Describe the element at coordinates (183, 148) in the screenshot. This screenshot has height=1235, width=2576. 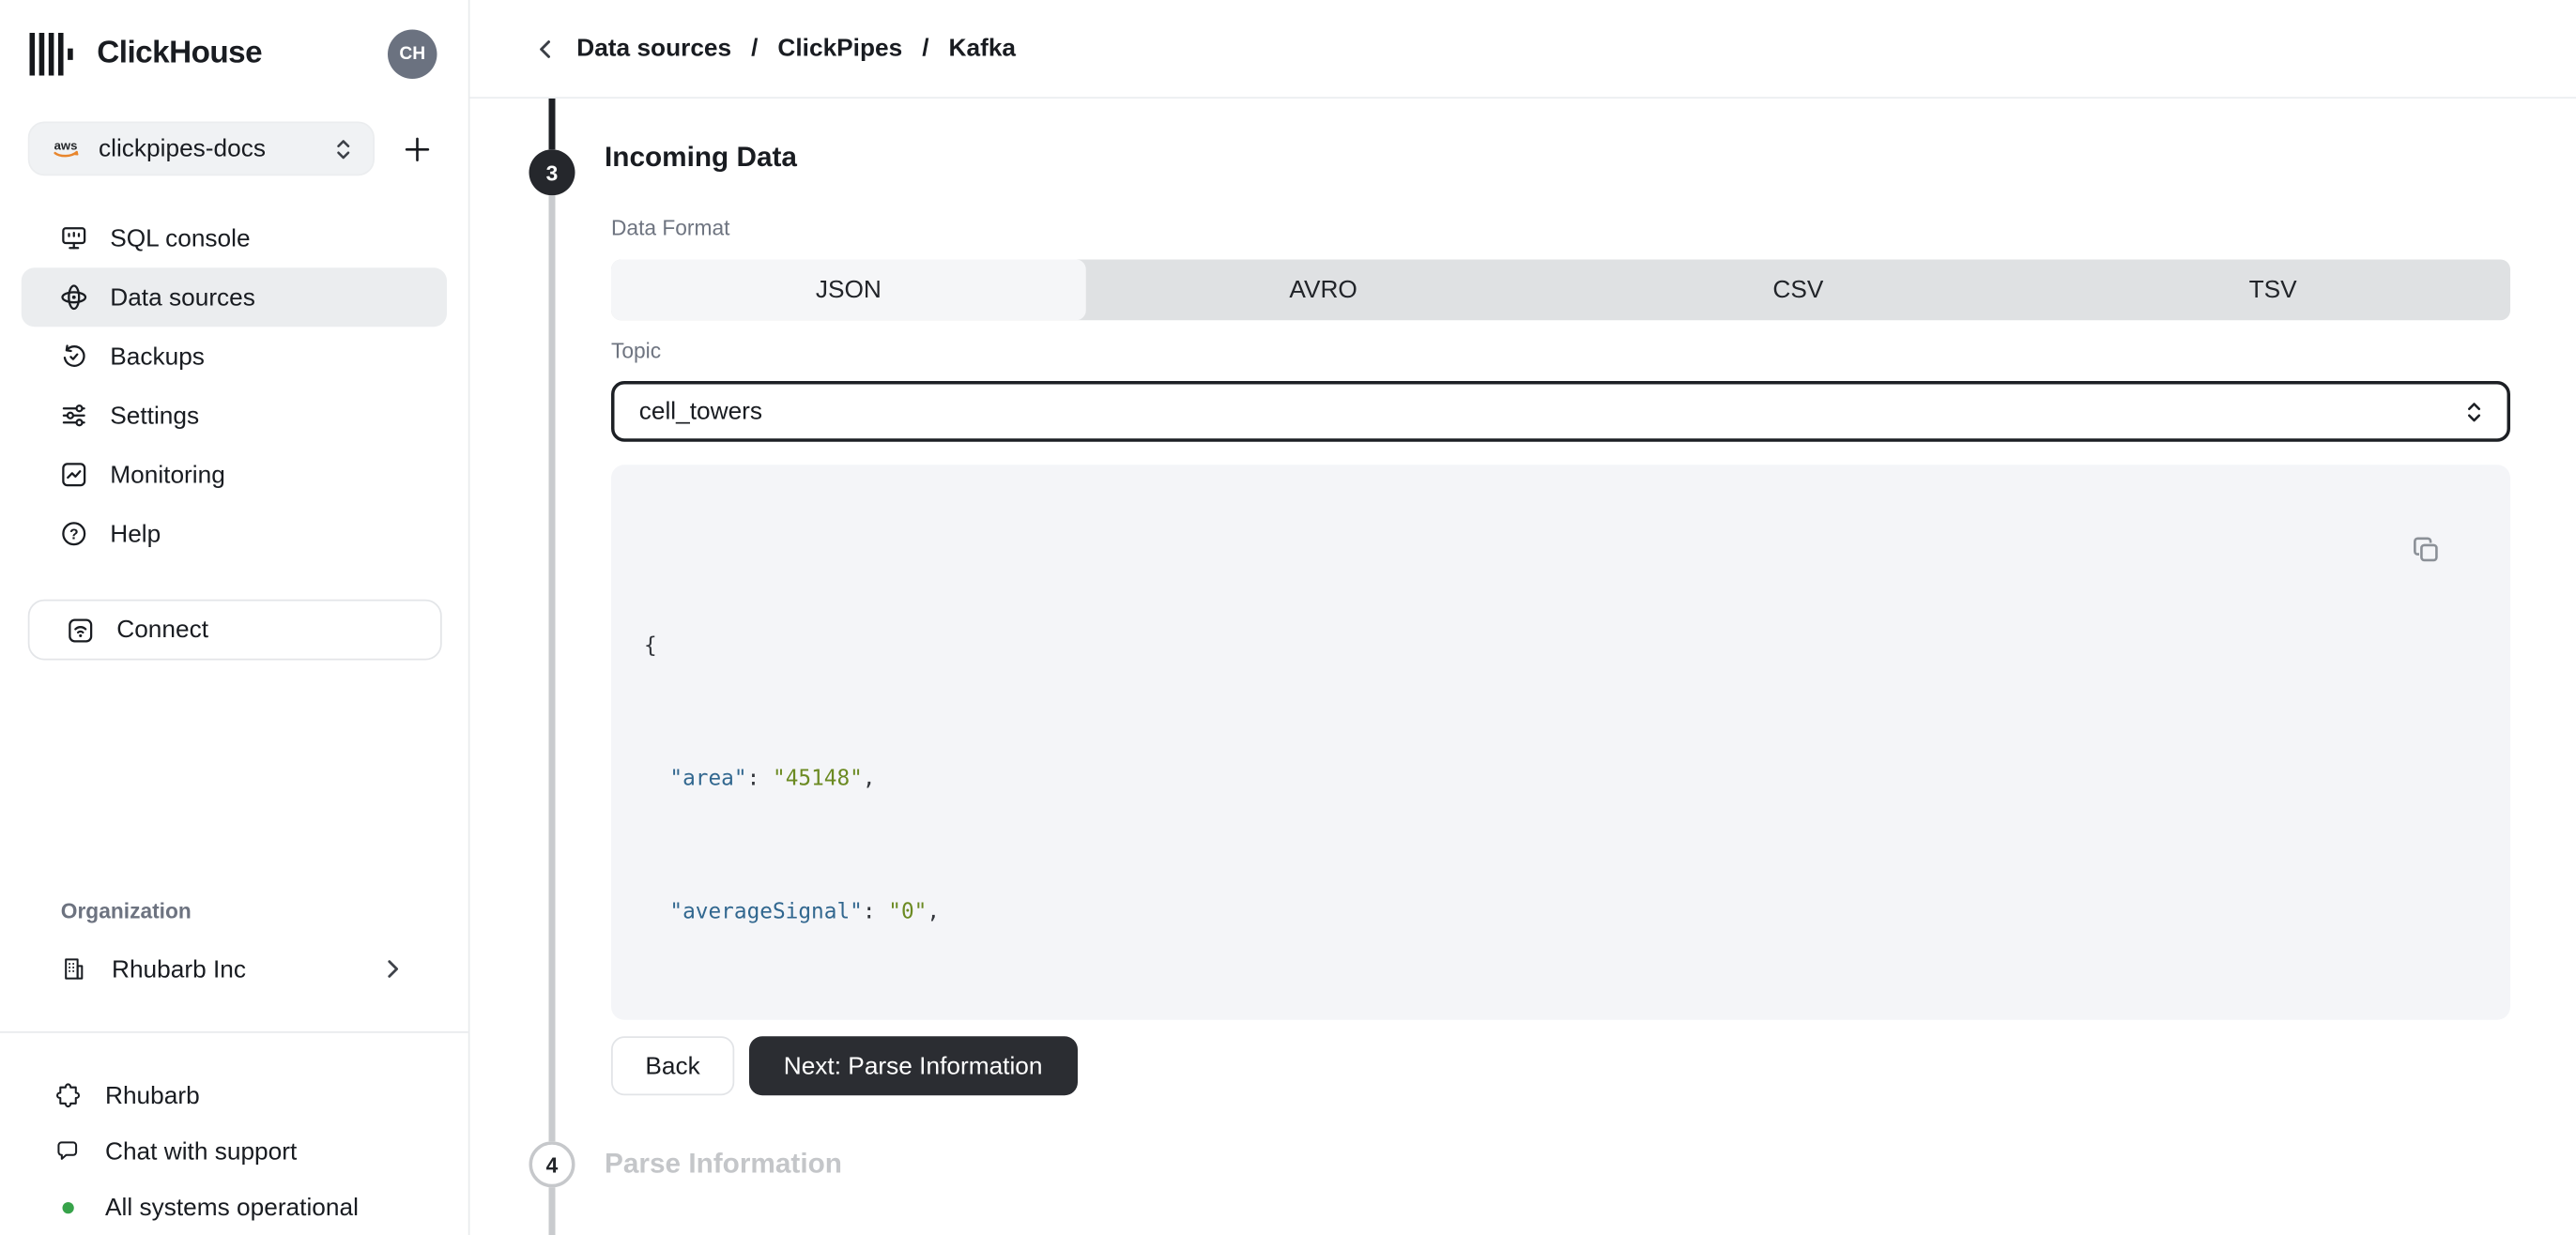
I see `project-name: clickpipes-docs` at that location.